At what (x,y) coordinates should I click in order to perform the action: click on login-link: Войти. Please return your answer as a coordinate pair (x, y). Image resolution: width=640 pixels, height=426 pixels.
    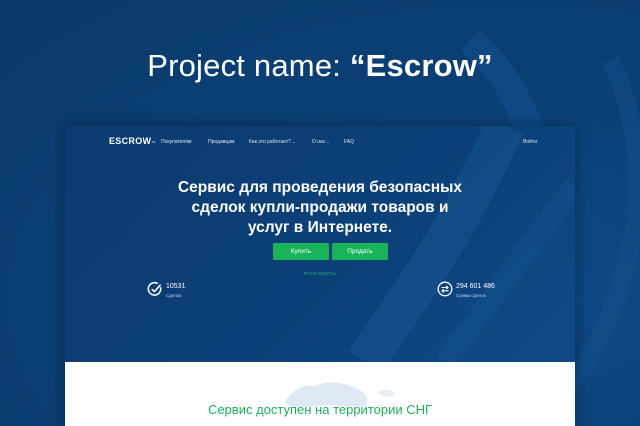
    Looking at the image, I should click on (530, 142).